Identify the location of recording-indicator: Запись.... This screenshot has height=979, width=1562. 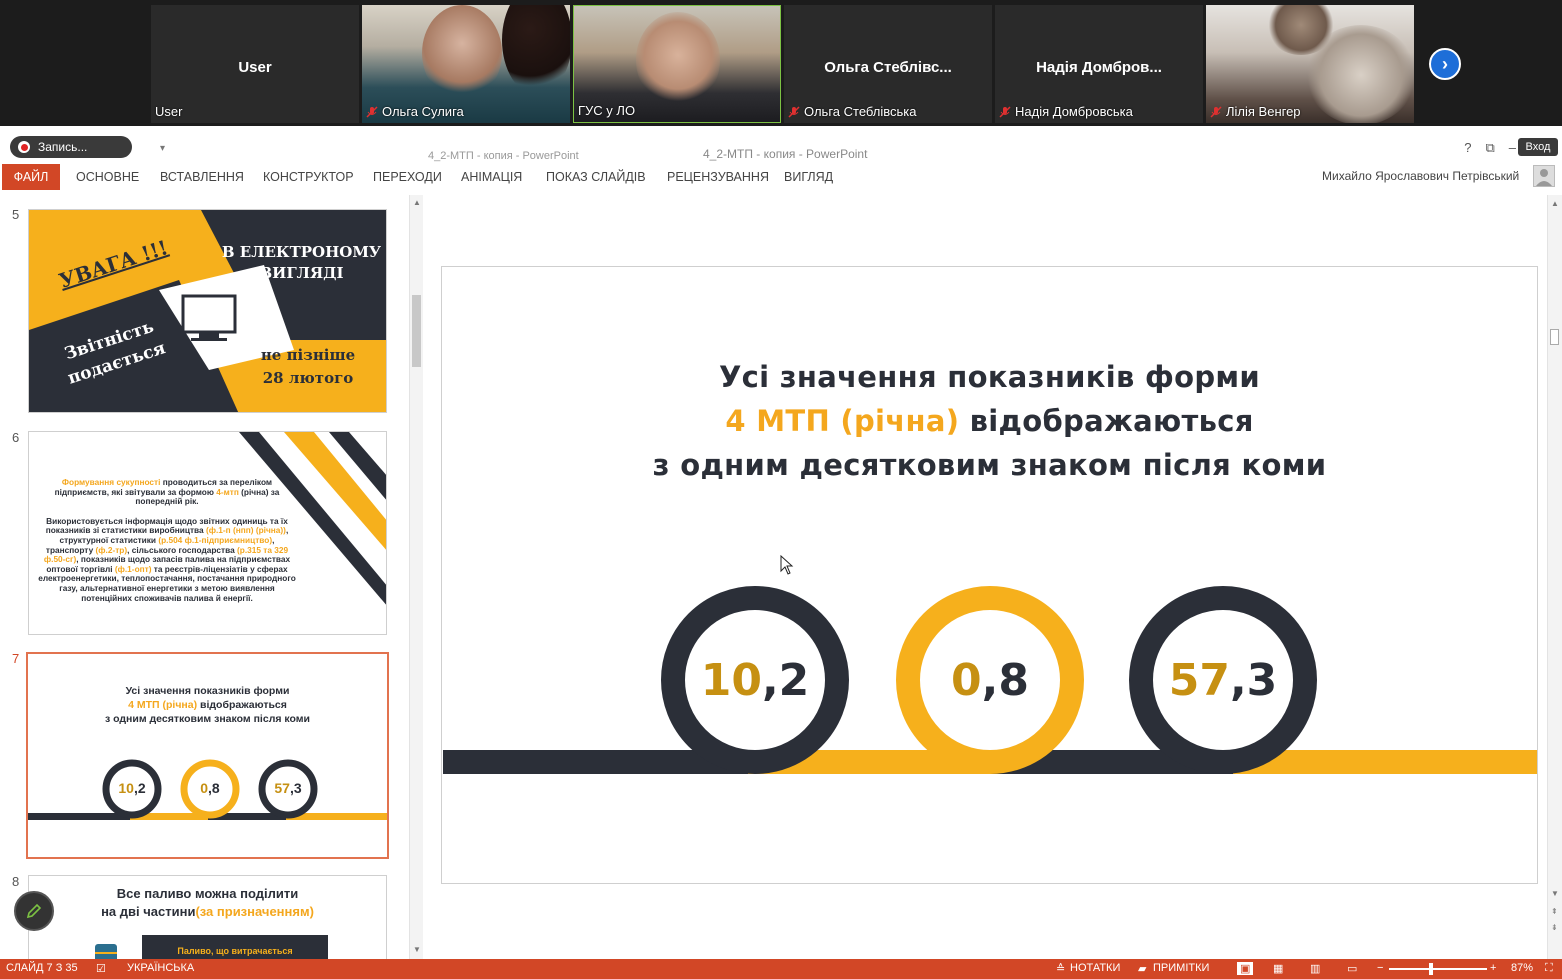
(71, 147).